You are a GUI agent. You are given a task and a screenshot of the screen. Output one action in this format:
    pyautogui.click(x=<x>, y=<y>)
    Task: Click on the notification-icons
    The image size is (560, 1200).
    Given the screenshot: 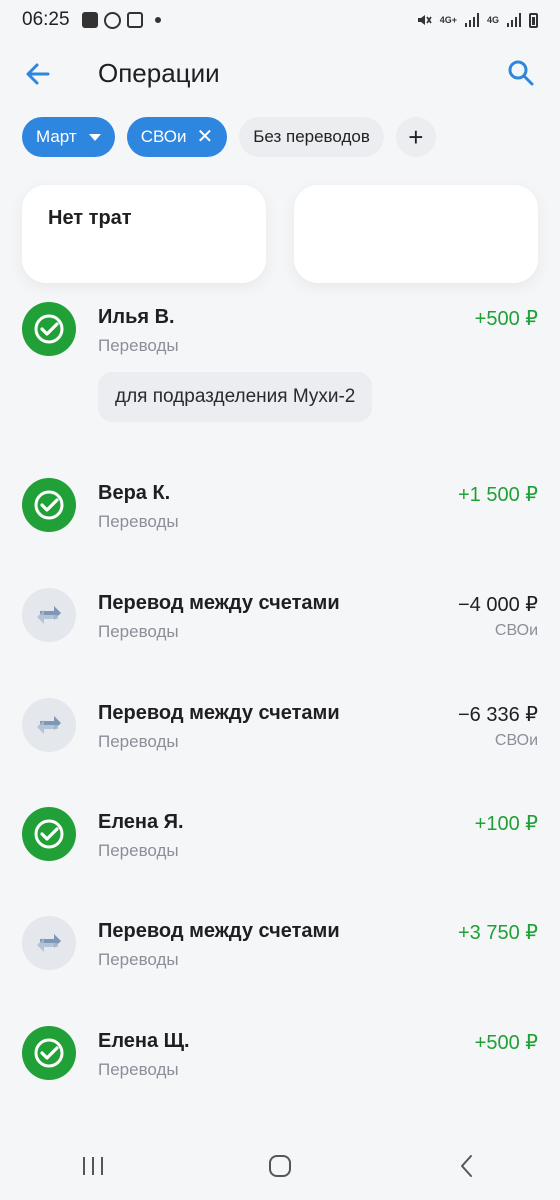 What is the action you would take?
    pyautogui.click(x=121, y=20)
    